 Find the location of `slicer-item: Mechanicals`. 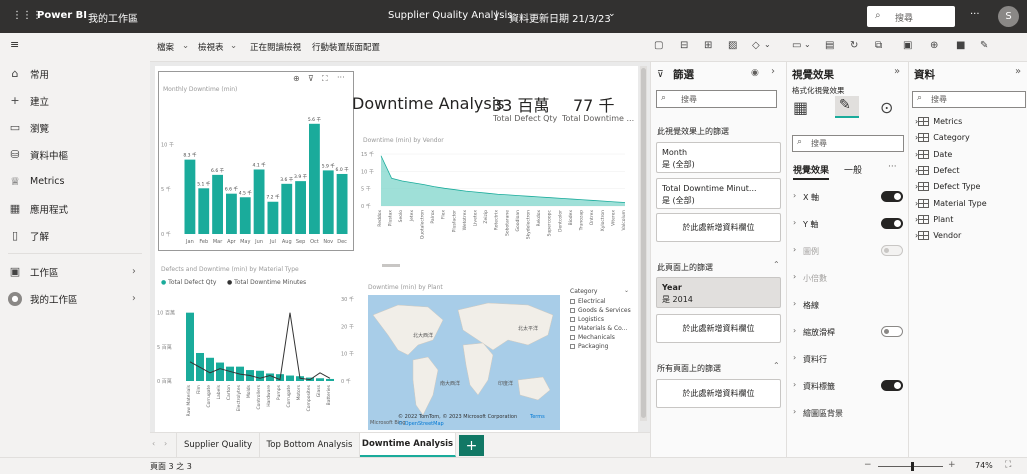

slicer-item: Mechanicals is located at coordinates (592, 337).